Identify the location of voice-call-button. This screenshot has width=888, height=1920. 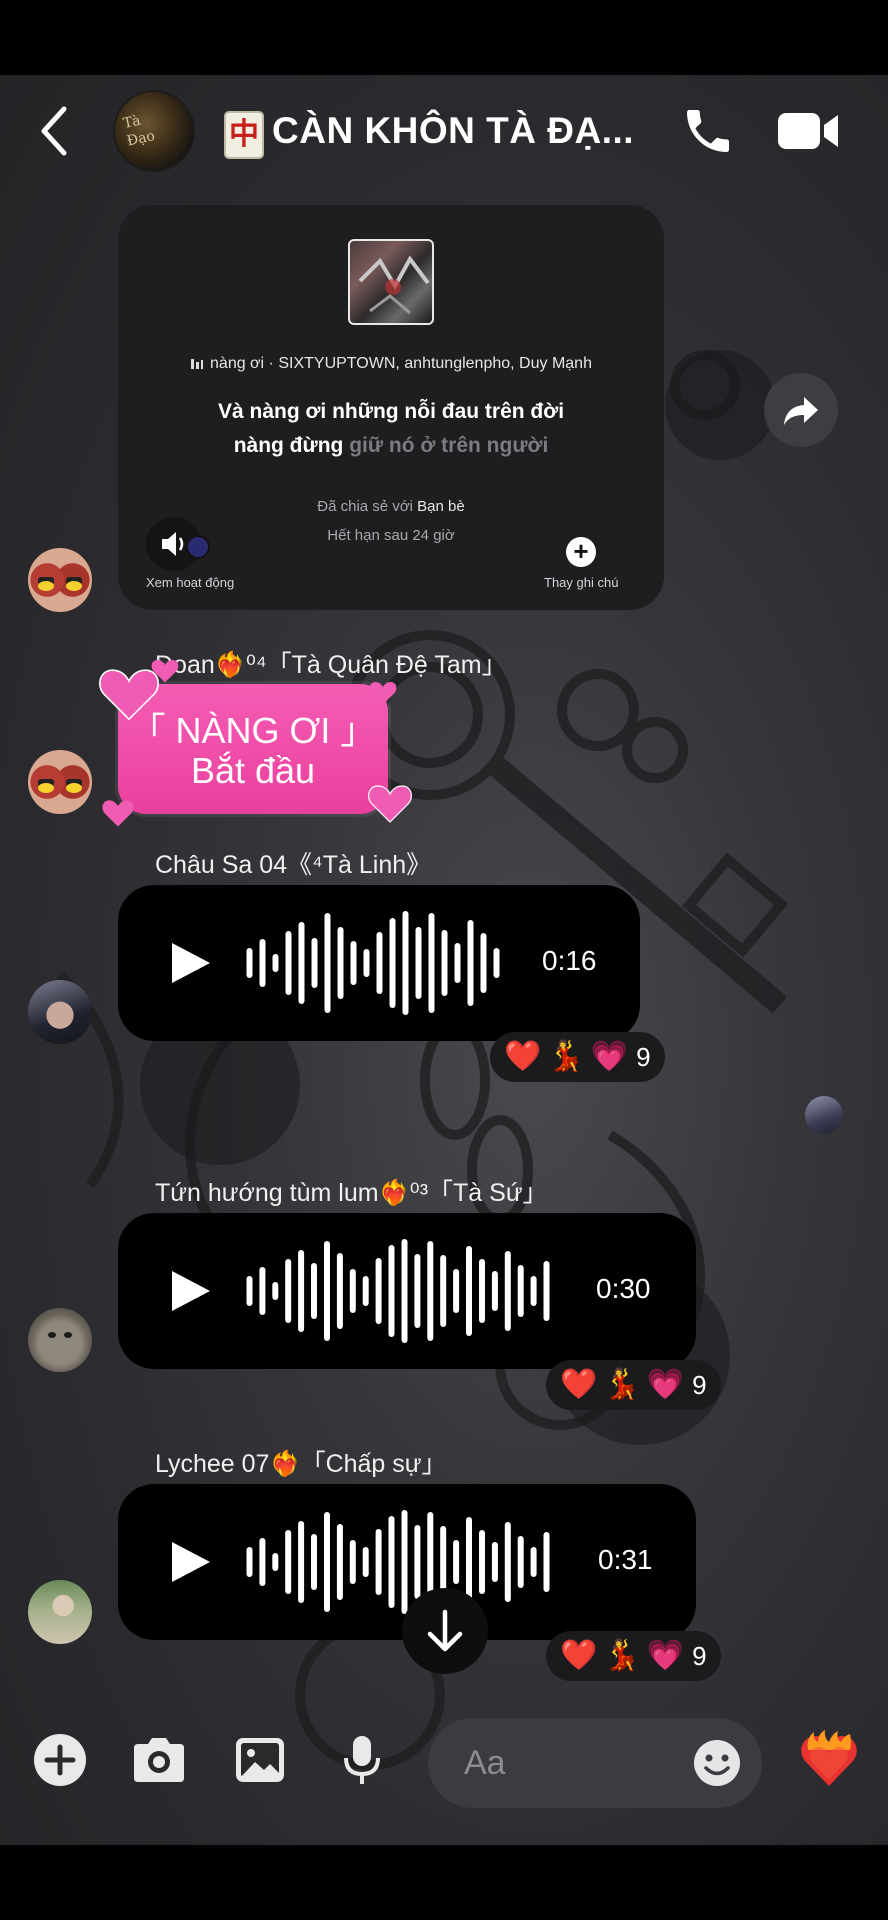
(708, 131).